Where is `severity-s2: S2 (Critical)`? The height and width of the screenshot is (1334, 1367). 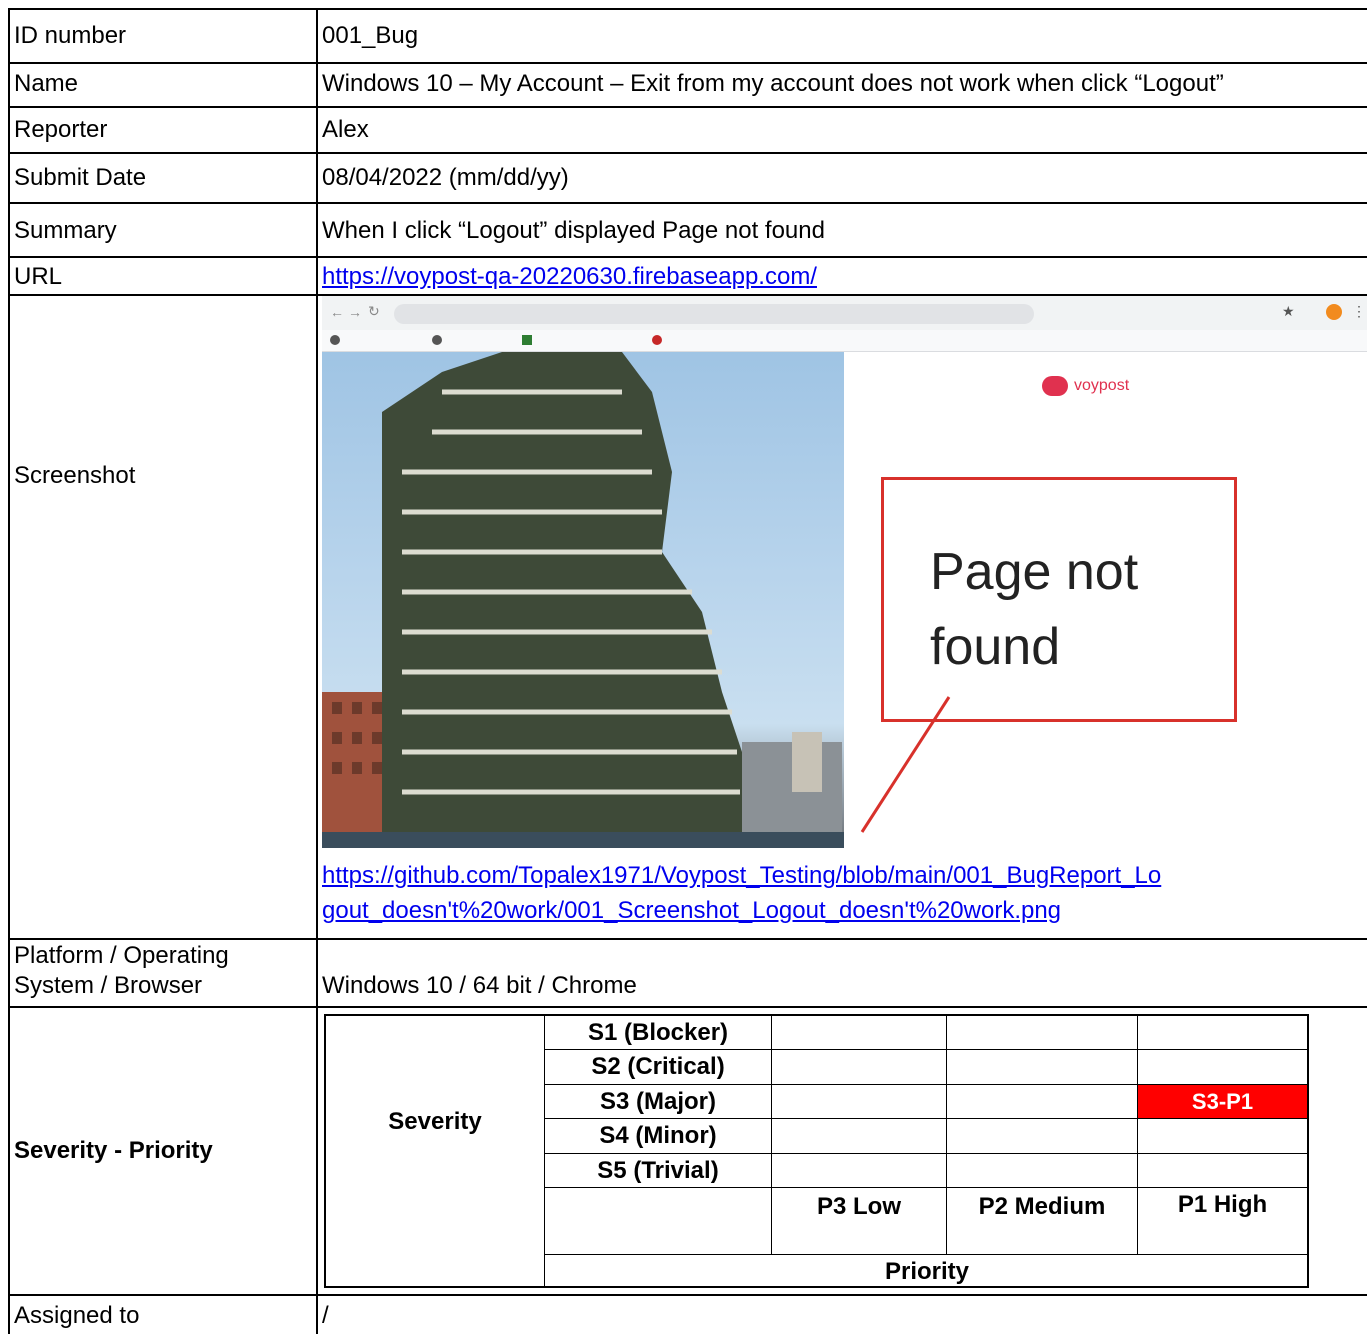 severity-s2: S2 (Critical) is located at coordinates (658, 1066).